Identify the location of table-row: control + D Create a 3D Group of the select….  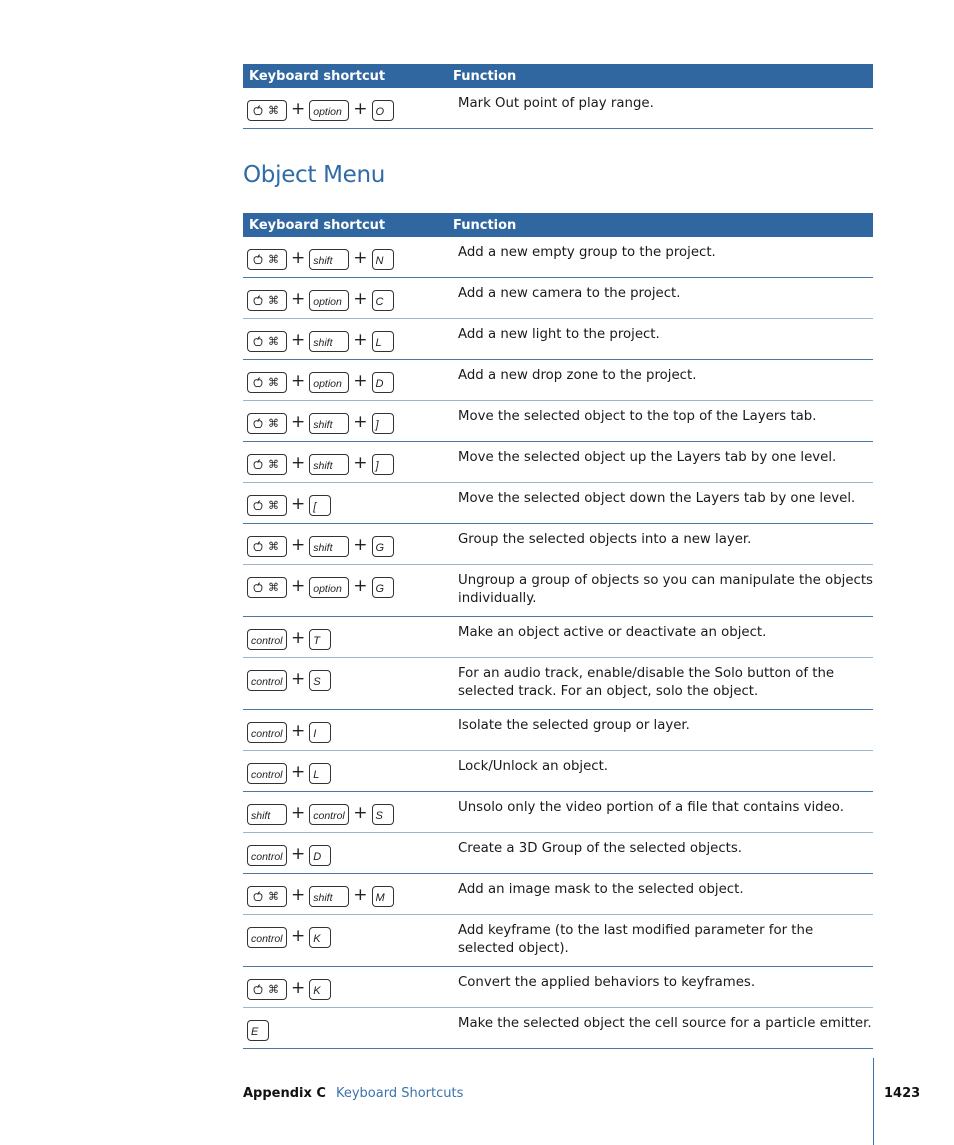
(558, 853).